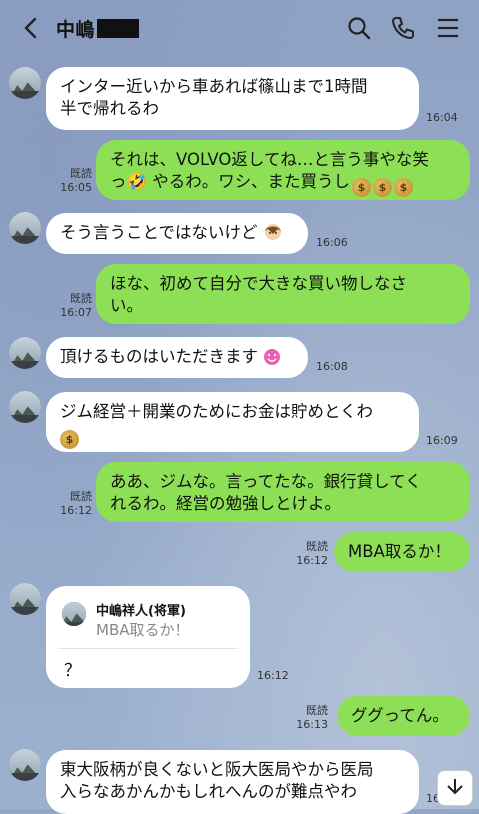 This screenshot has width=479, height=814. I want to click on message-bubble: インター近いから車あれば篠山まで1時間 半で帰れるわ, so click(232, 98).